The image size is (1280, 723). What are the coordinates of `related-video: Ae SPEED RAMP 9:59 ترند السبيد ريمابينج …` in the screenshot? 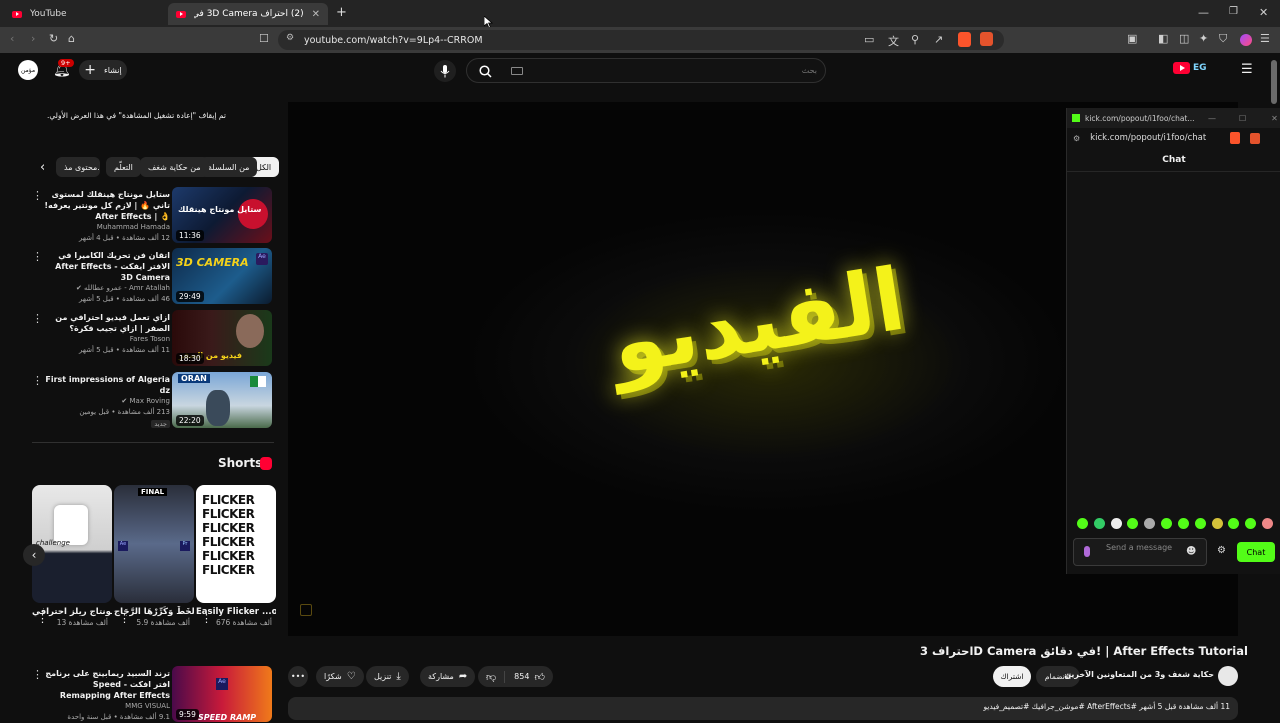 It's located at (153, 694).